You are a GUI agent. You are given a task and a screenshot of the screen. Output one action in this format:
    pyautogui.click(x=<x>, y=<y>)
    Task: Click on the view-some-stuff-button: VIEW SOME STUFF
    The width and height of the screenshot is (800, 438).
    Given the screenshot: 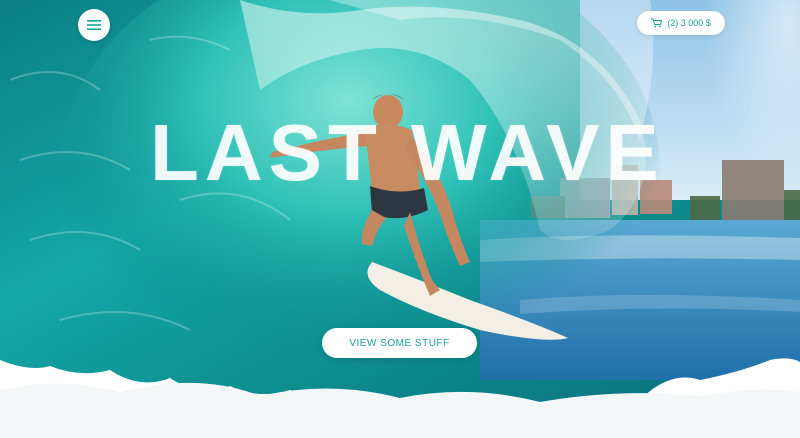 What is the action you would take?
    pyautogui.click(x=399, y=343)
    